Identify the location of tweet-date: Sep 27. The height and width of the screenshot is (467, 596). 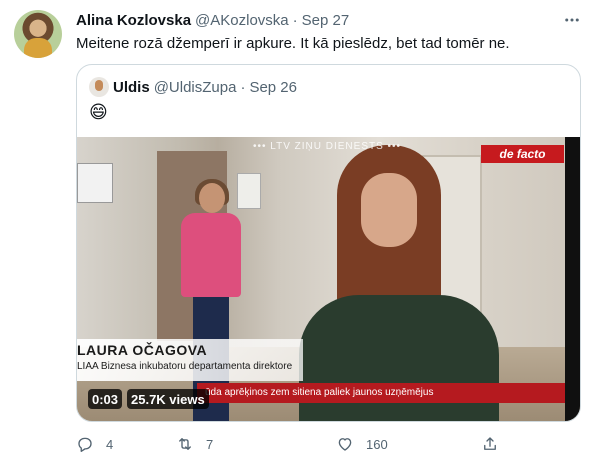
(326, 20).